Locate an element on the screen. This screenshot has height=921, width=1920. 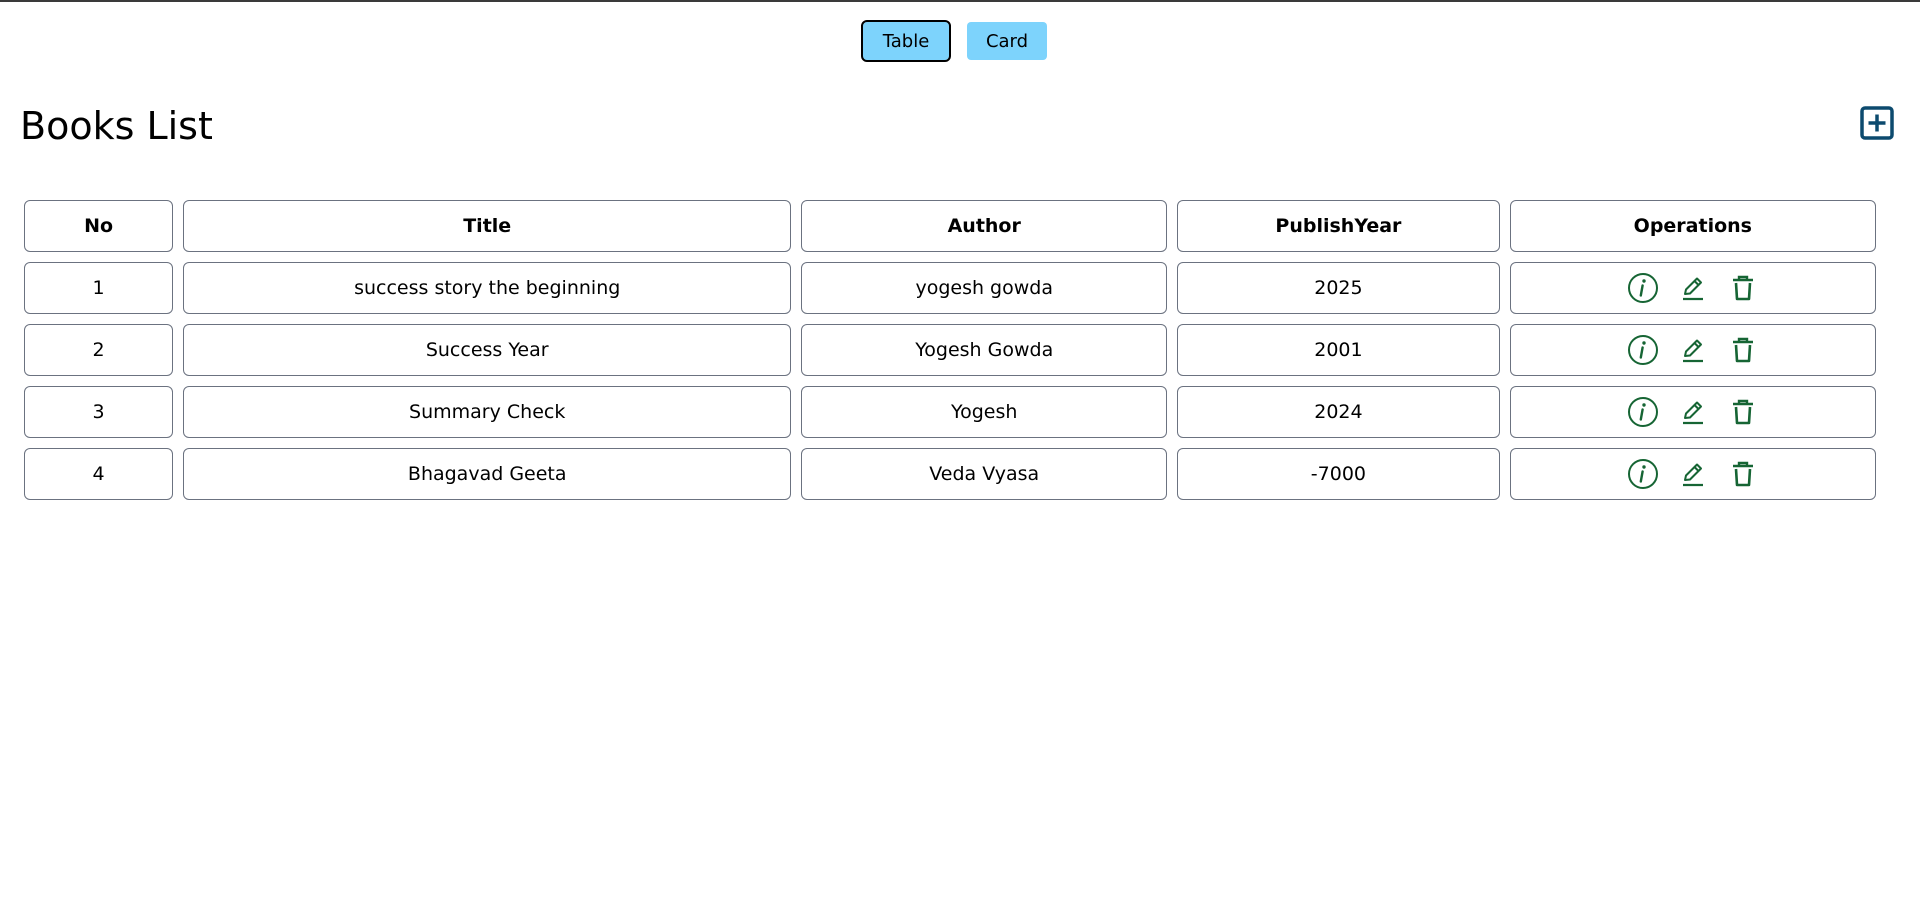
cell-publish-year: -7000 is located at coordinates (1338, 474).